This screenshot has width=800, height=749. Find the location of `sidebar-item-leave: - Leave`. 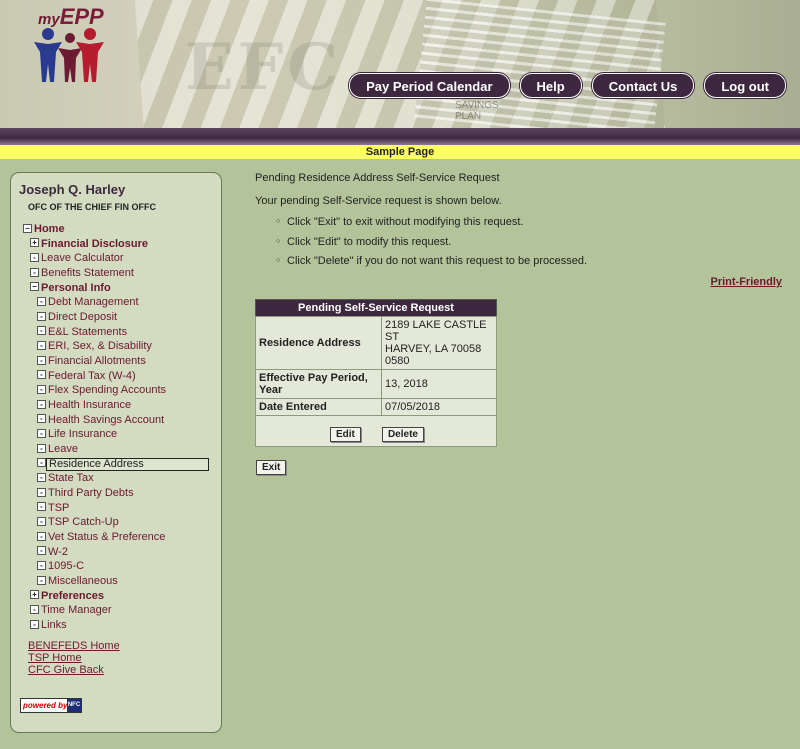

sidebar-item-leave: - Leave is located at coordinates (57, 449).